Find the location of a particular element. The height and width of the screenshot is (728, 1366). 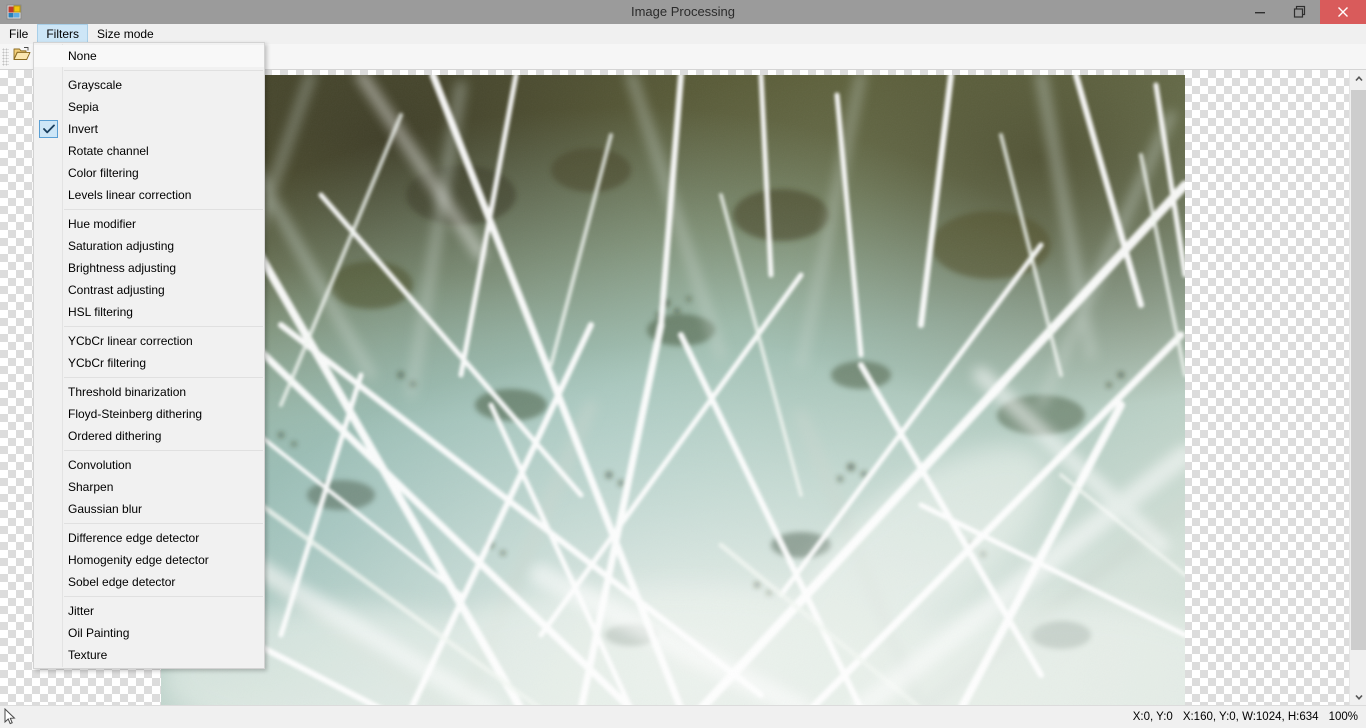

menu-option-label: Ordered dithering is located at coordinates (115, 436).